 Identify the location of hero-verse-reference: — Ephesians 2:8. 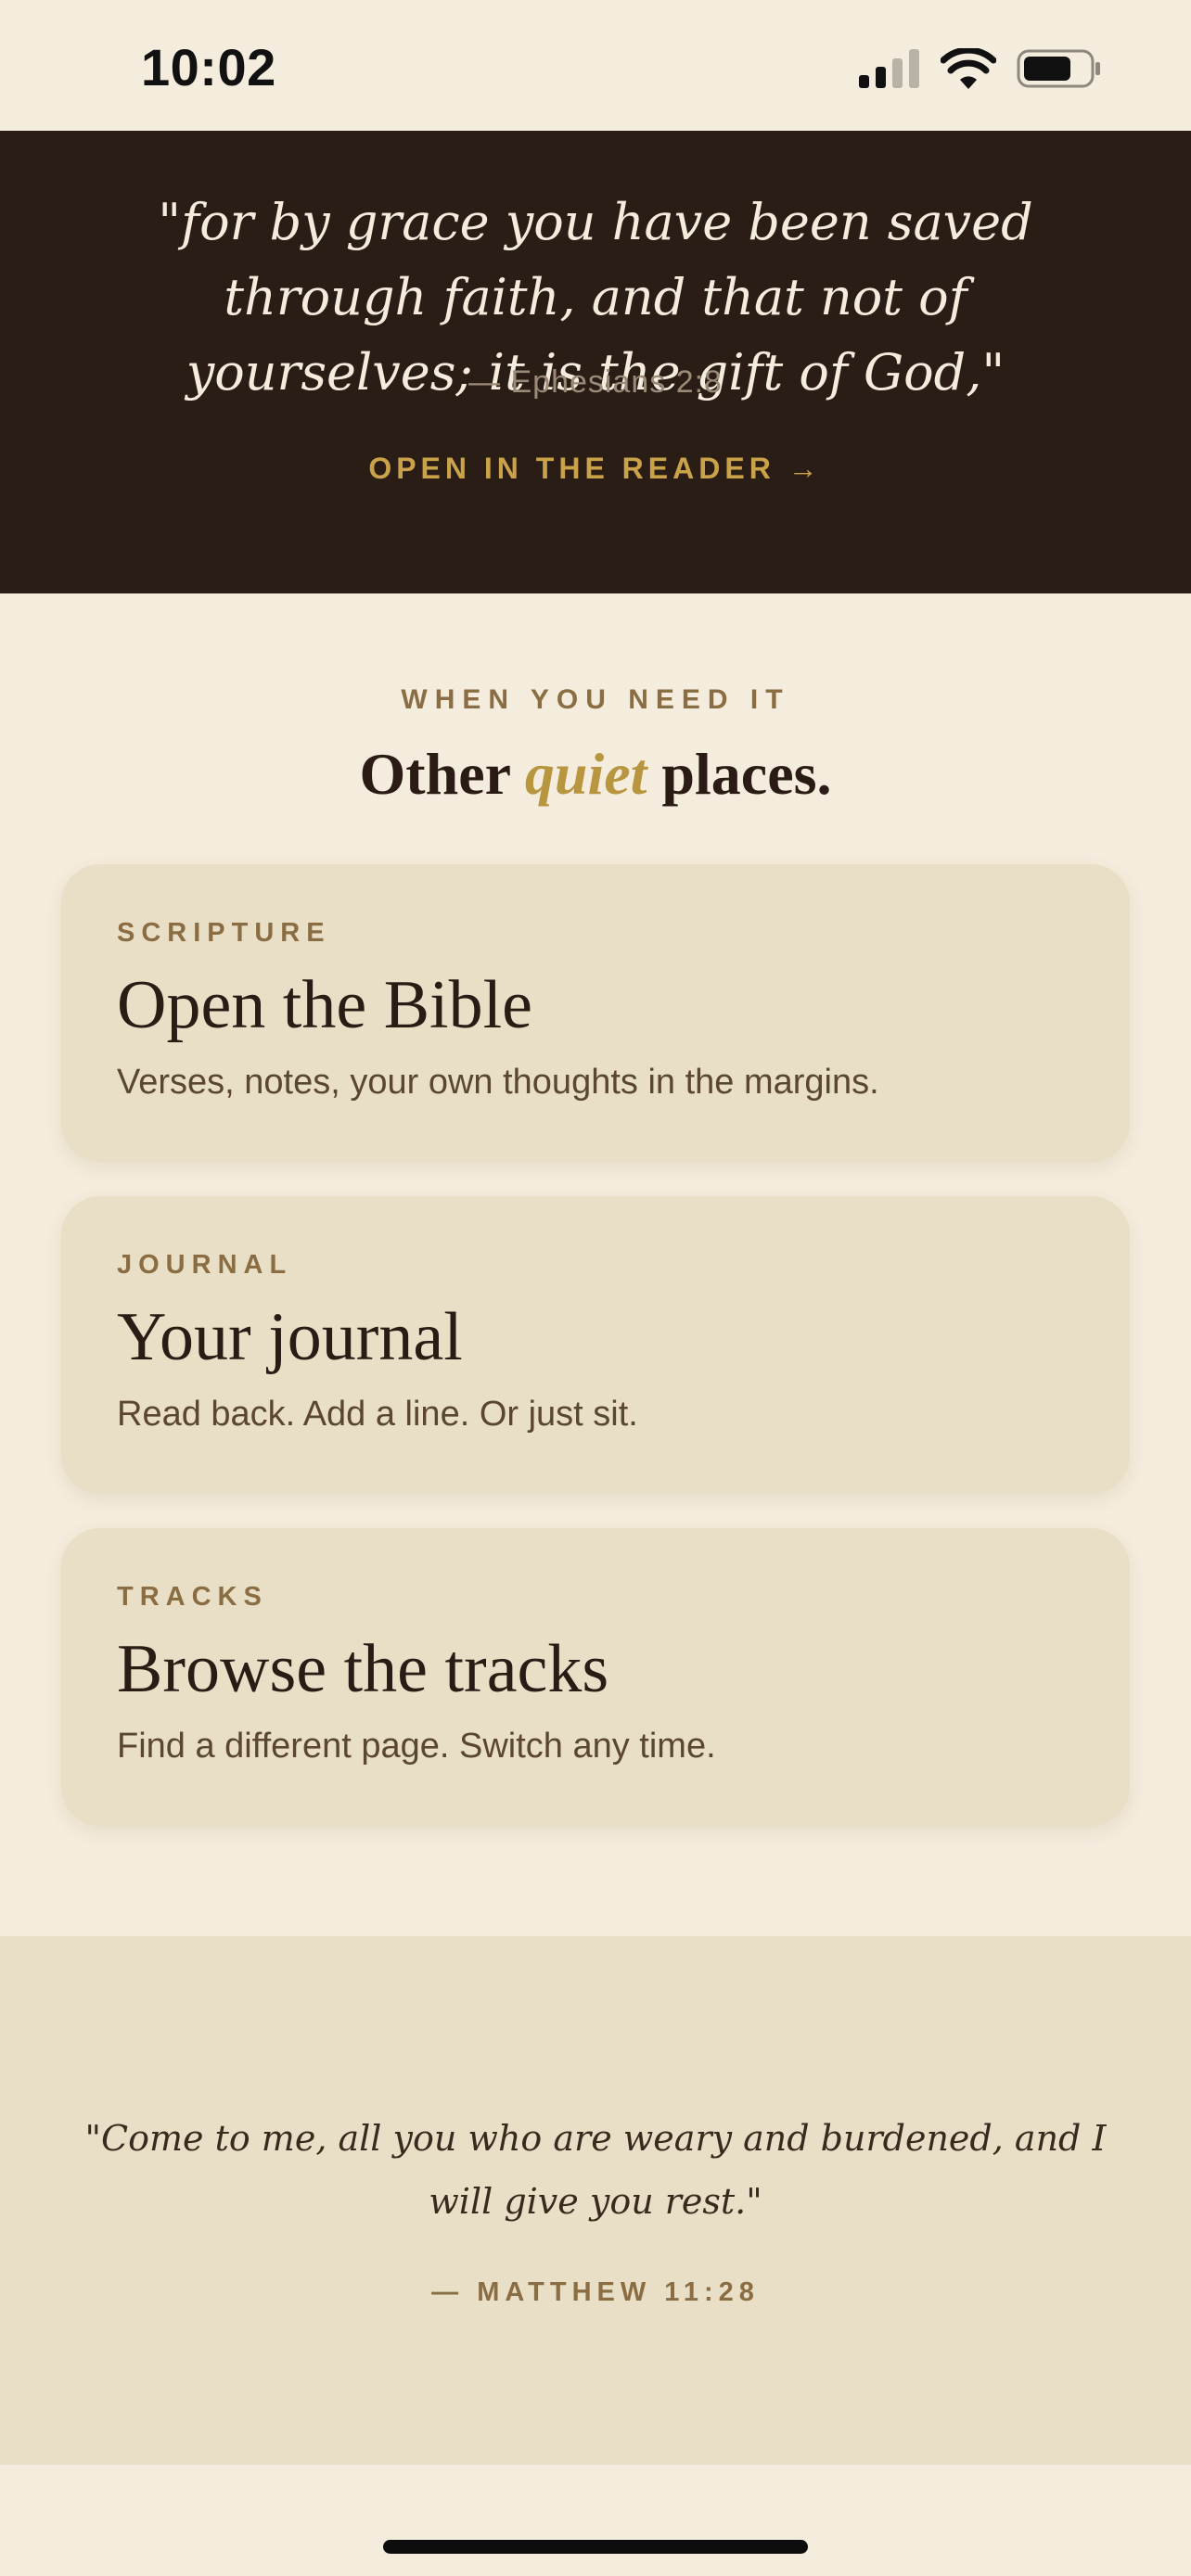
(595, 382).